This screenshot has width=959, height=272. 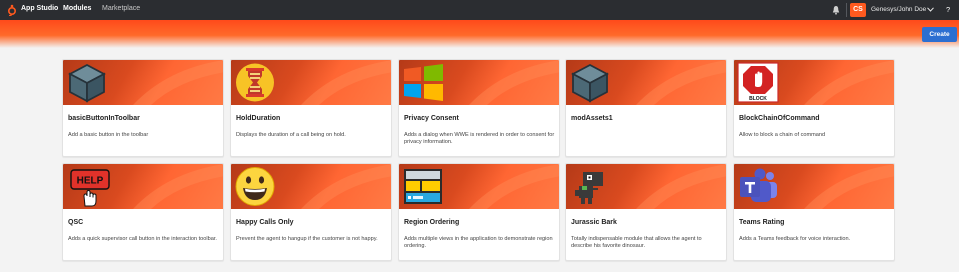 I want to click on card-description: Add a basic button in the toolbar, so click(x=108, y=135).